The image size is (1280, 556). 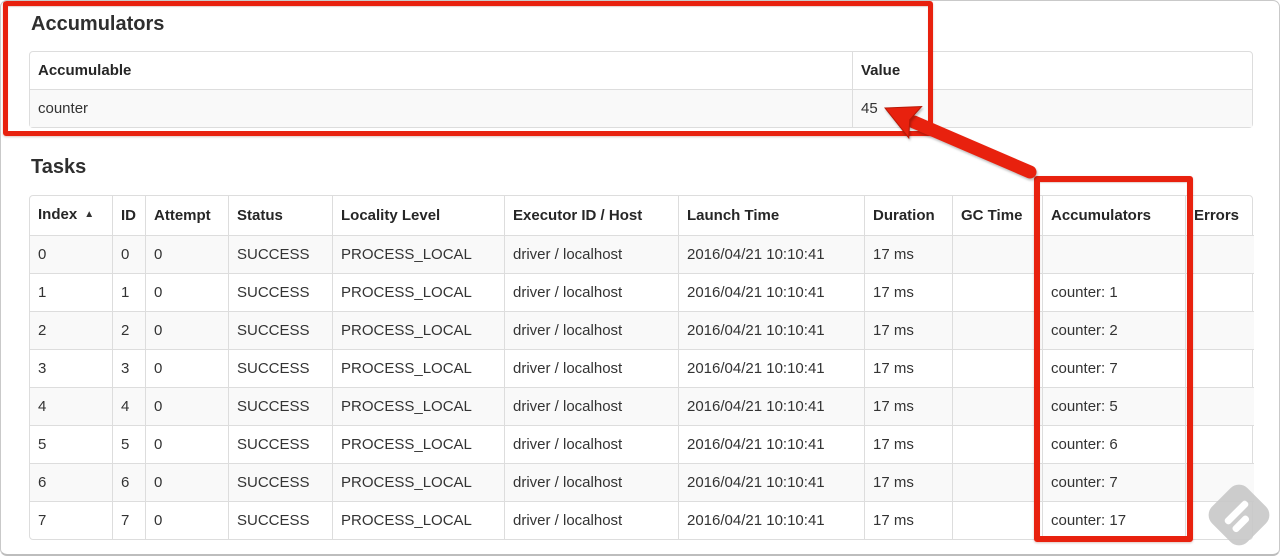 I want to click on task-cell-index: 0, so click(x=71, y=254).